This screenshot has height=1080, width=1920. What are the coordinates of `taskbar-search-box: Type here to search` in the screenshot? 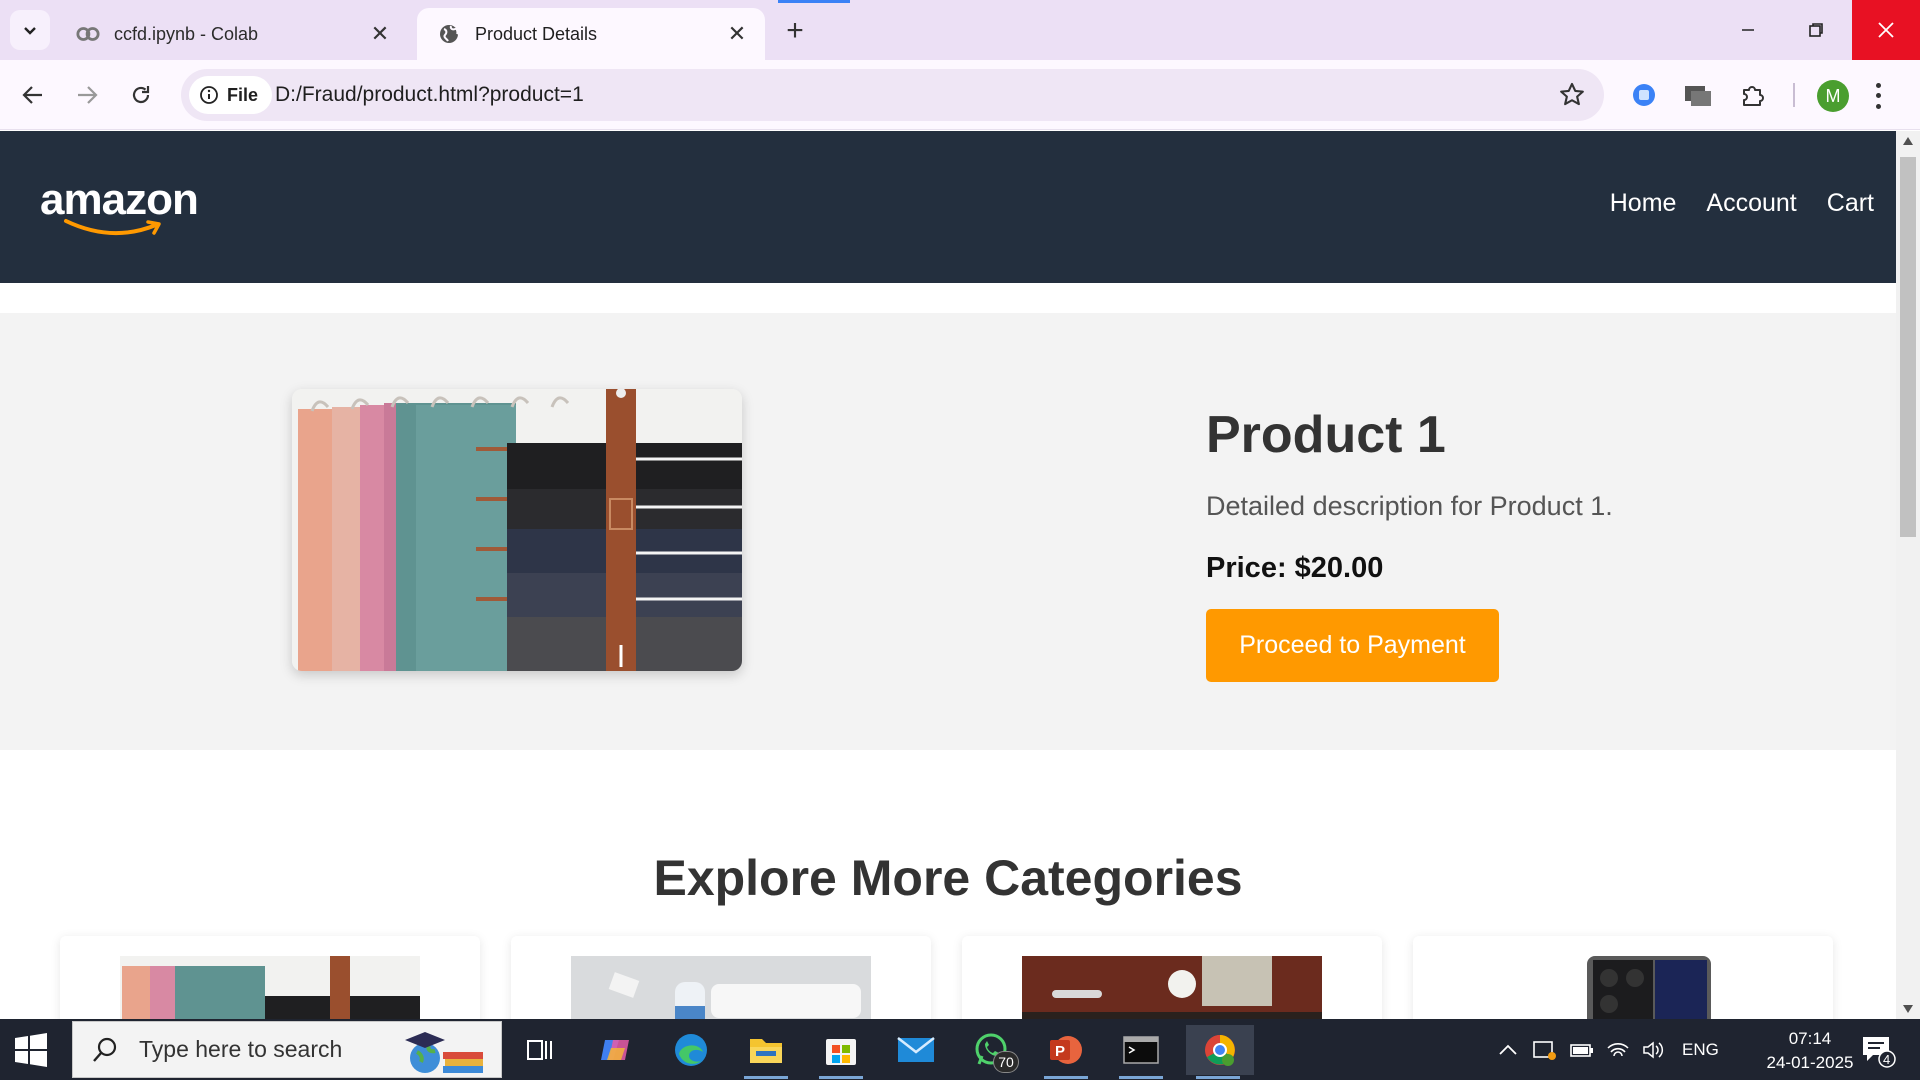 It's located at (287, 1049).